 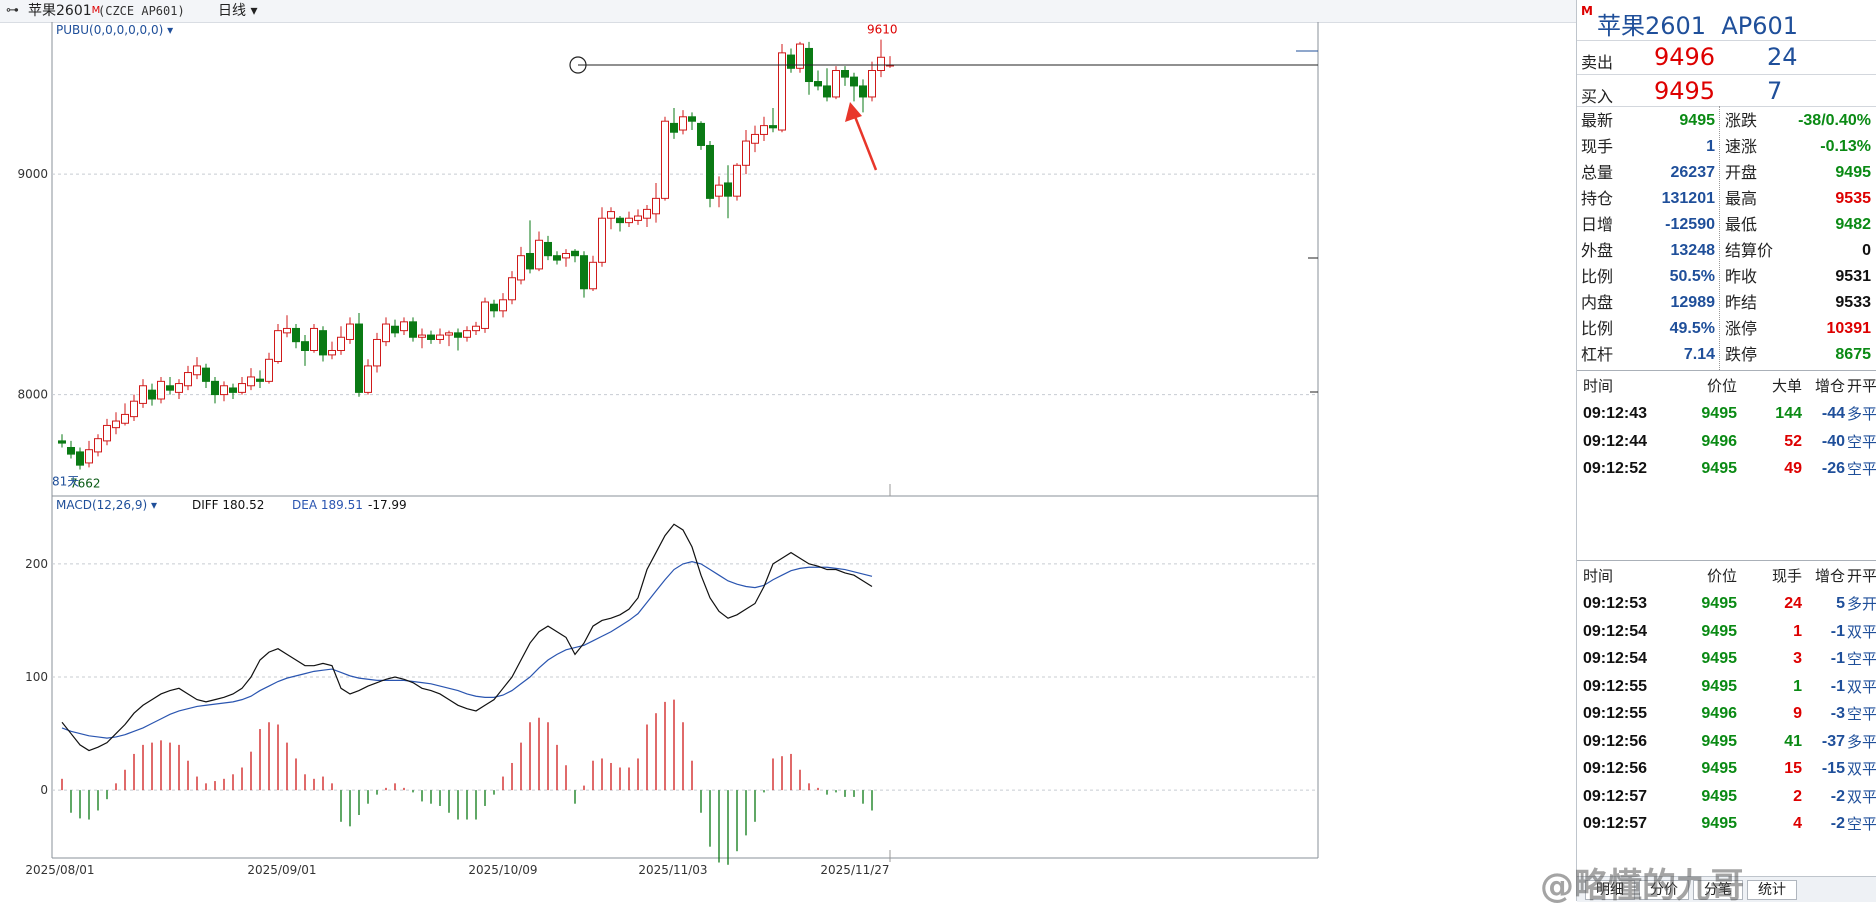 What do you see at coordinates (1597, 250) in the screenshot?
I see `stat-key: 外盘` at bounding box center [1597, 250].